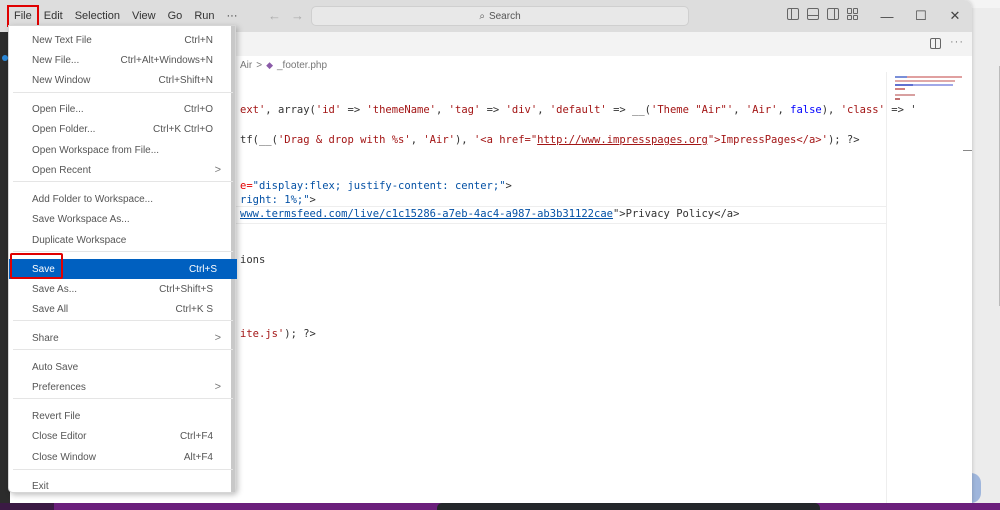 This screenshot has width=1000, height=510. What do you see at coordinates (186, 289) in the screenshot?
I see `menu-item-shortcut: Ctrl+Shift+S` at bounding box center [186, 289].